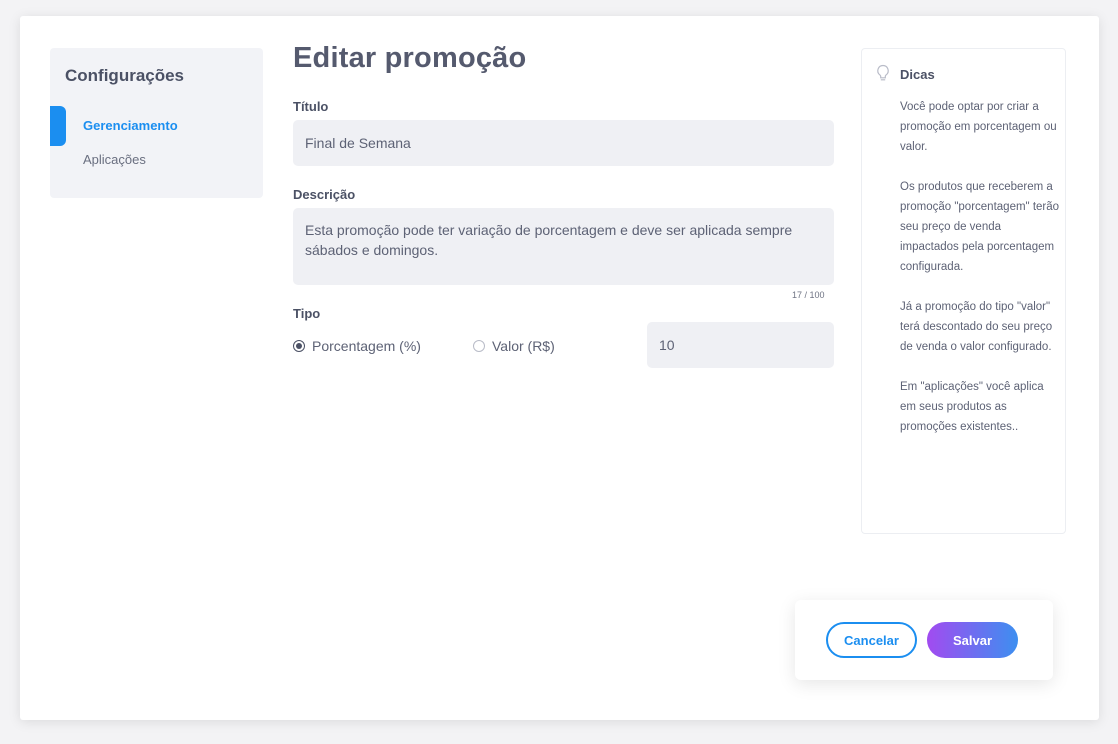 The image size is (1118, 744). Describe the element at coordinates (972, 640) in the screenshot. I see `save-button: Salvar` at that location.